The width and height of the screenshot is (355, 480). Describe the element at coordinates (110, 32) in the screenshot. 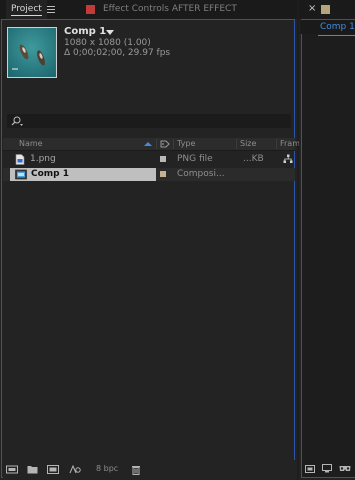

I see `comp-dropdown-icon` at that location.